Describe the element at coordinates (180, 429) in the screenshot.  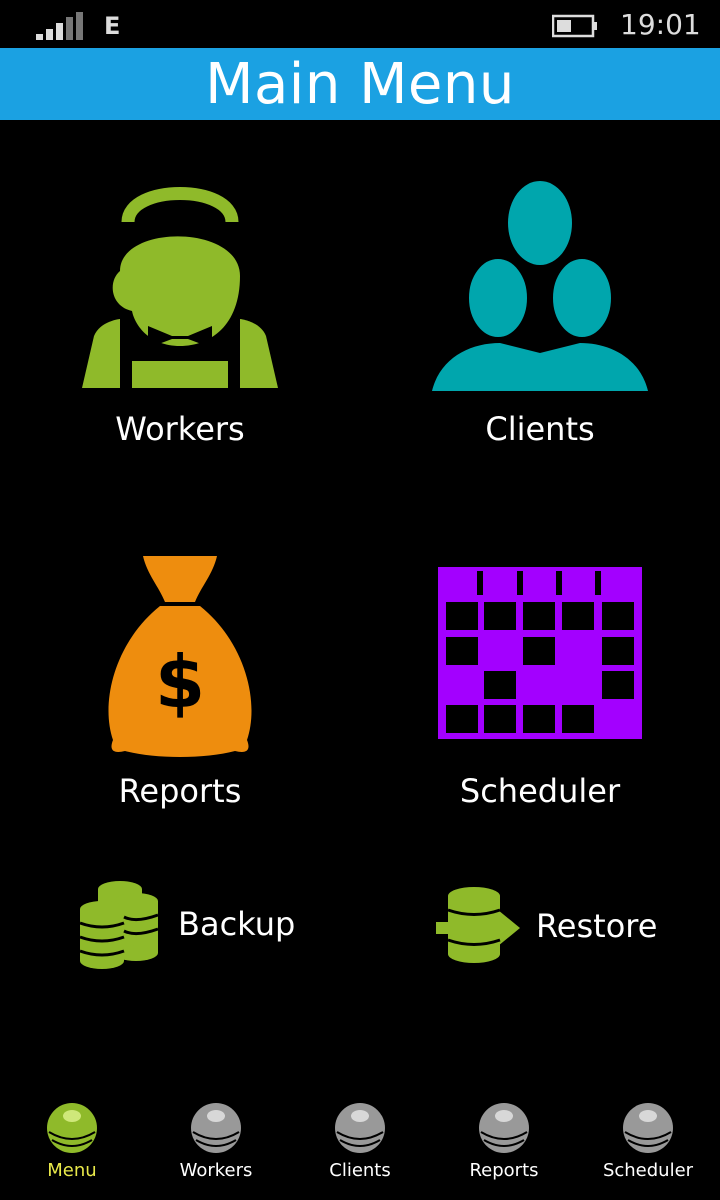
I see `workers-label: Workers` at that location.